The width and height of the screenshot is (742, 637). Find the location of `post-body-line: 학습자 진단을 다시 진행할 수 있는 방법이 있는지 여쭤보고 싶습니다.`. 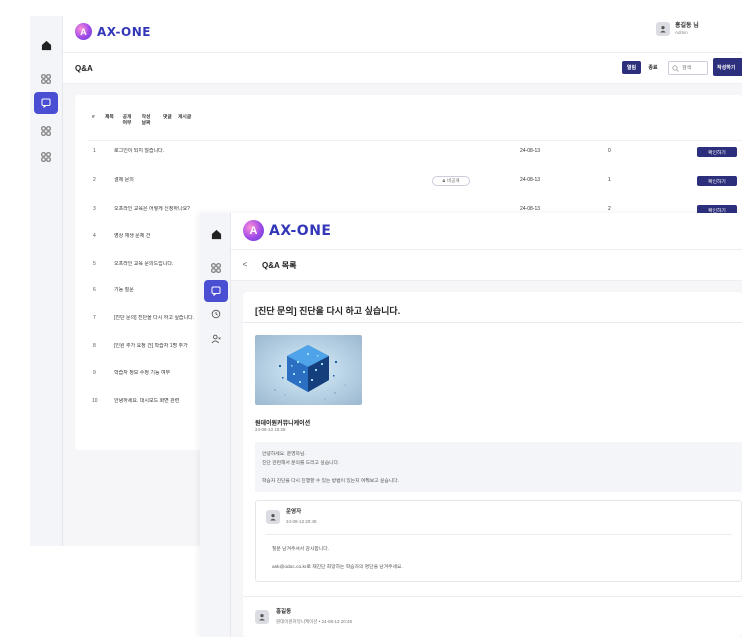

post-body-line: 학습자 진단을 다시 진행할 수 있는 방법이 있는지 여쭤보고 싶습니다. is located at coordinates (330, 481).